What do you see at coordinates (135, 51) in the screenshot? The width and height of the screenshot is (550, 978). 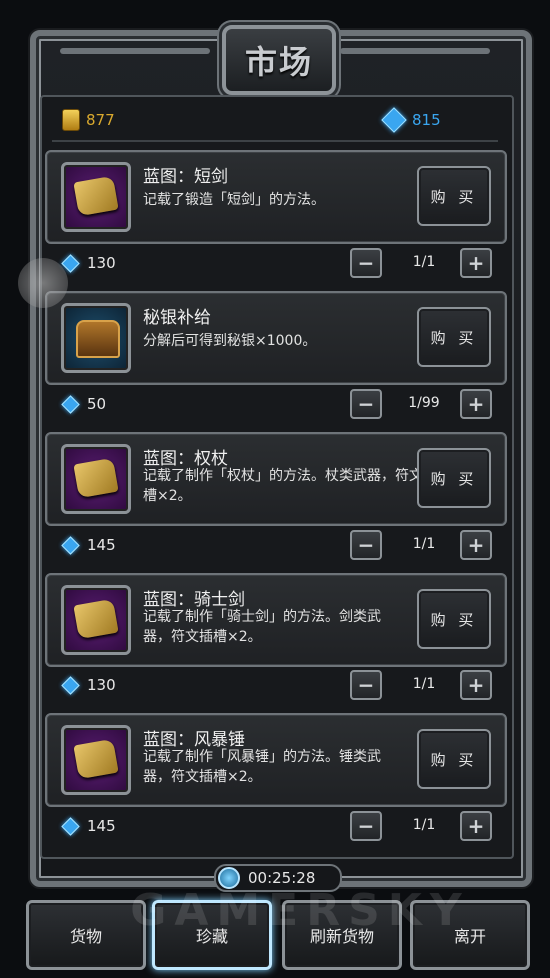 I see `frame-ornament-left` at bounding box center [135, 51].